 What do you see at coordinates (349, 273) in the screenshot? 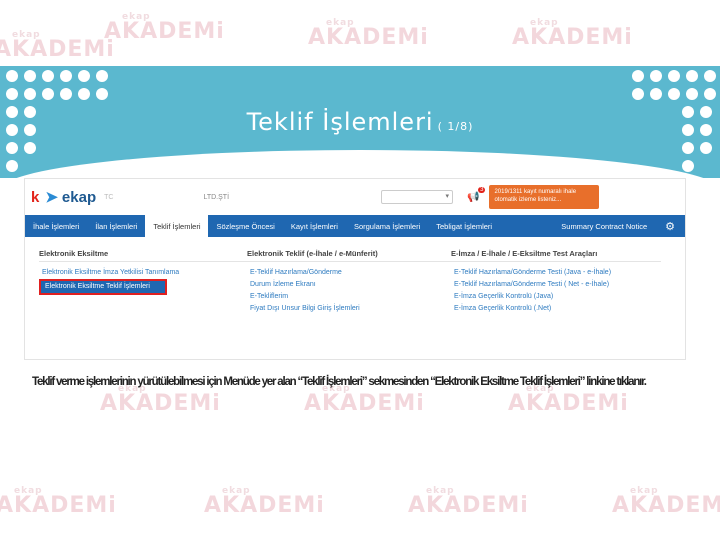
I see `menu-item-eteklif-hazirlama: E-Teklif Hazırlama/Gönderme` at bounding box center [349, 273].